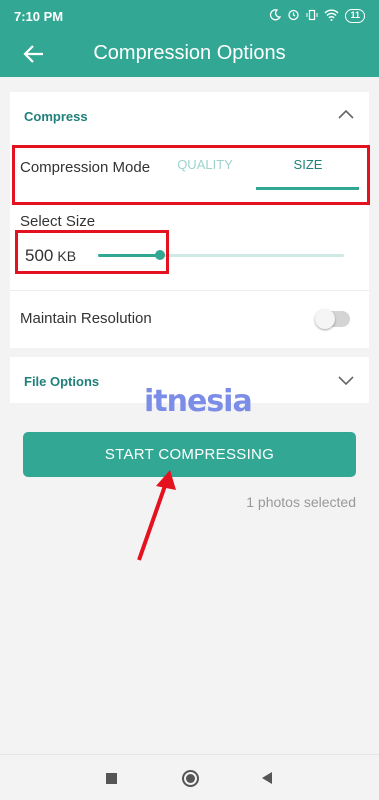 This screenshot has width=379, height=800. I want to click on status-time: 7:10 PM, so click(39, 16).